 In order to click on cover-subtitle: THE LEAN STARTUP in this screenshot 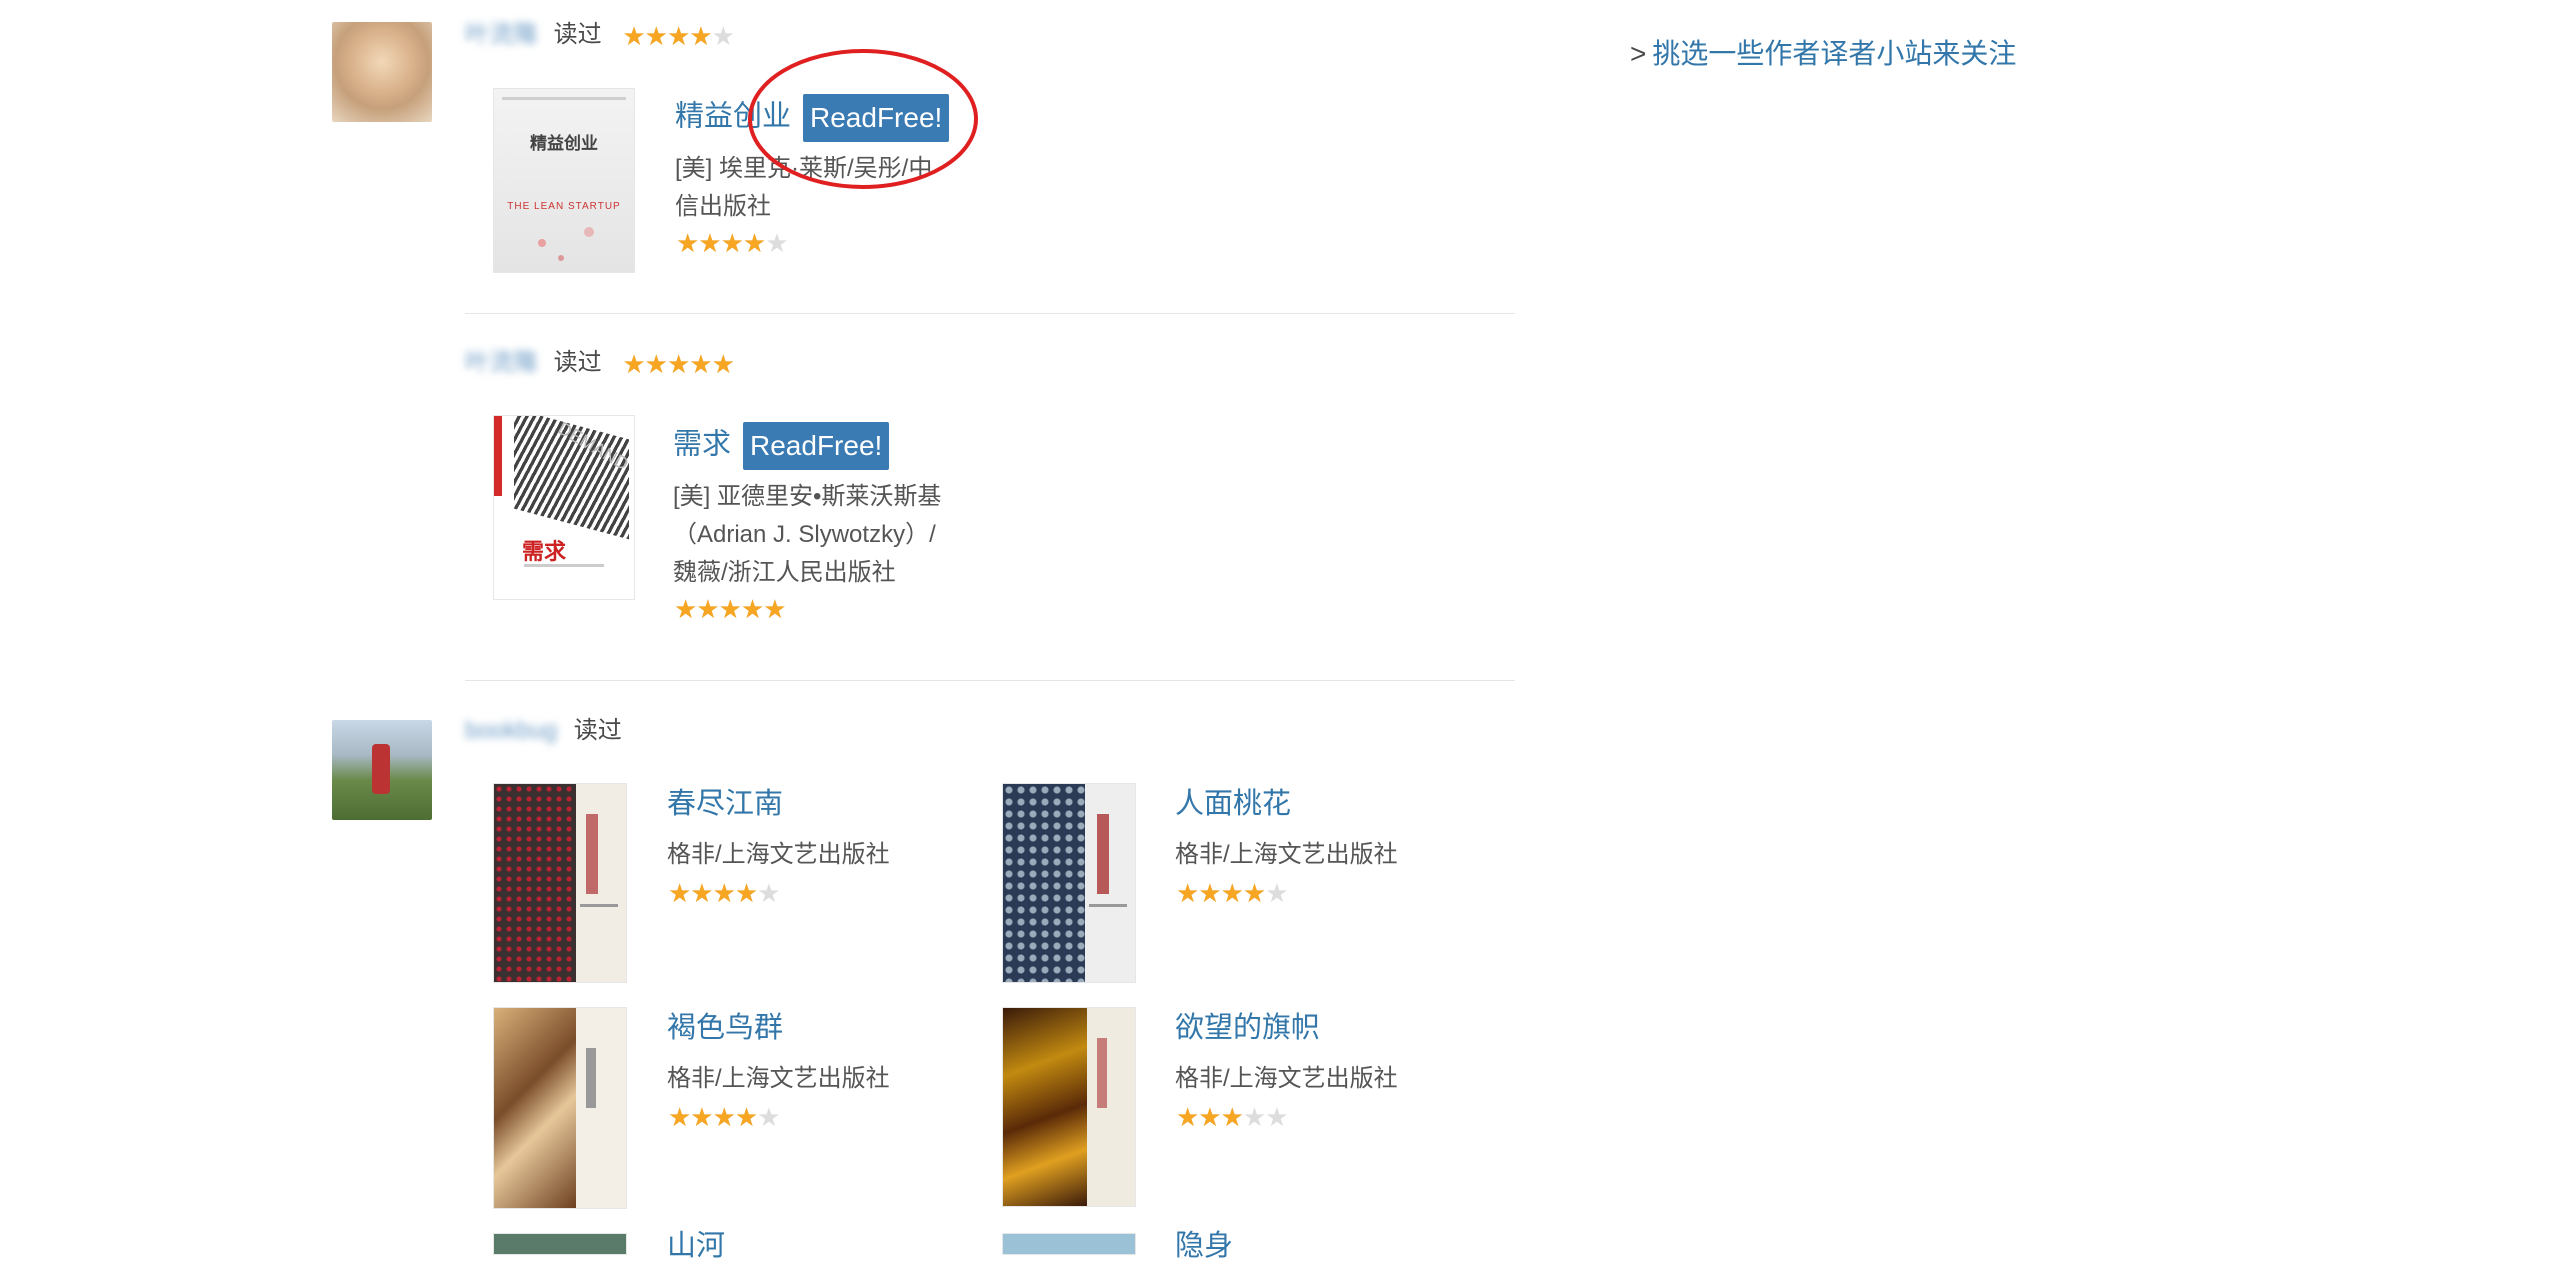, I will do `click(564, 206)`.